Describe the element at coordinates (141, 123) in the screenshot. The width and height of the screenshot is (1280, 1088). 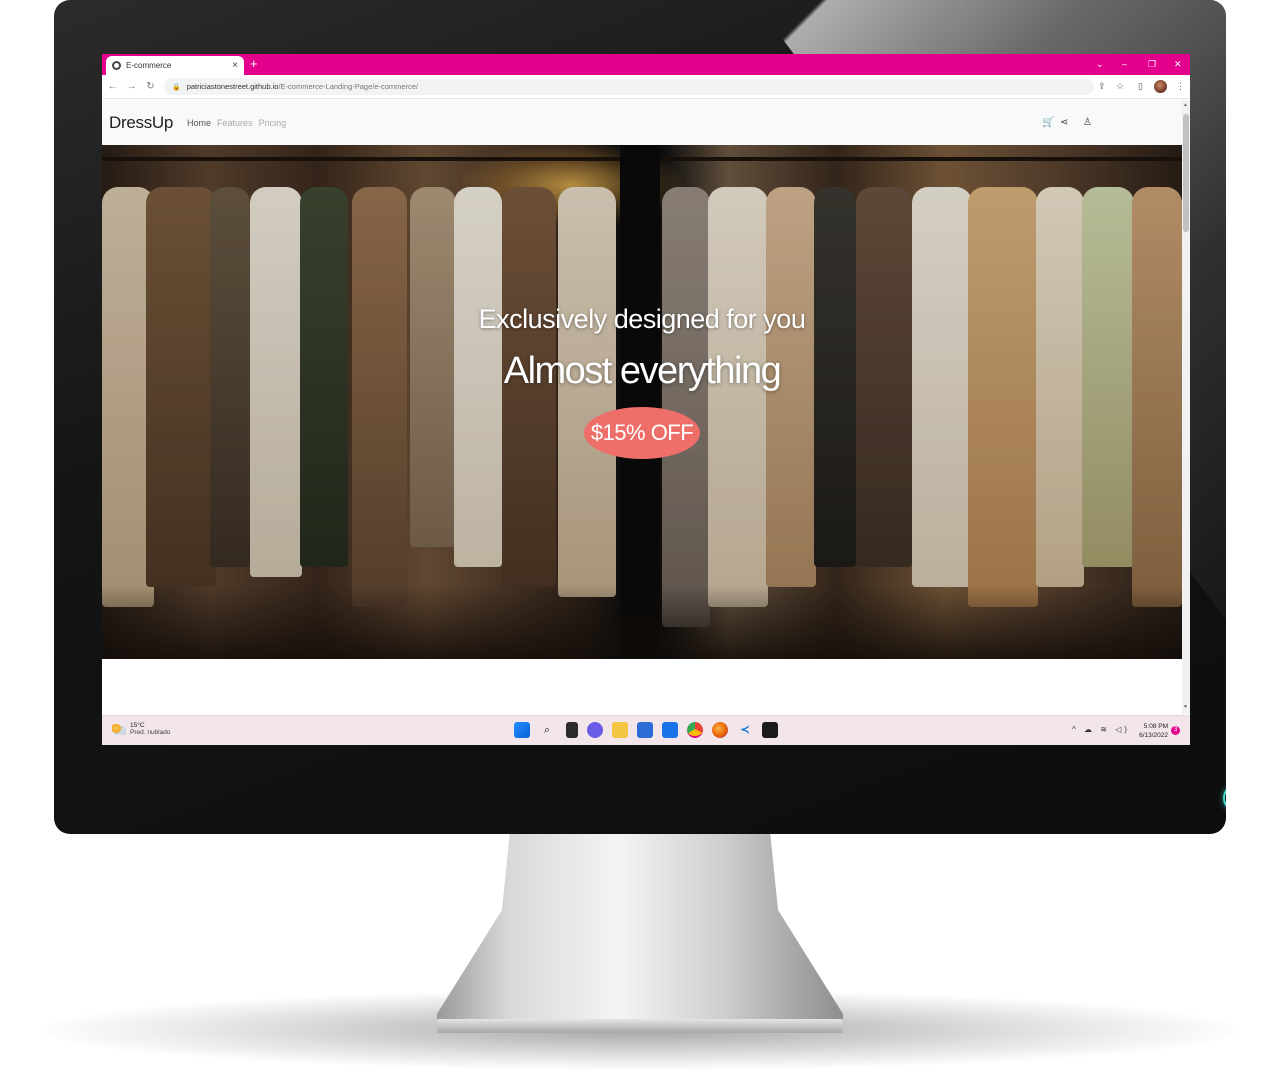
I see `site-brand: DressUp` at that location.